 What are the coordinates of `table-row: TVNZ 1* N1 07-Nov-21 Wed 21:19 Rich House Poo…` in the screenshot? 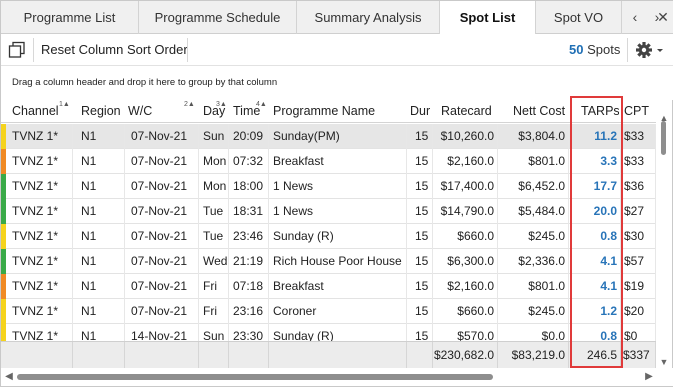 It's located at (328, 261).